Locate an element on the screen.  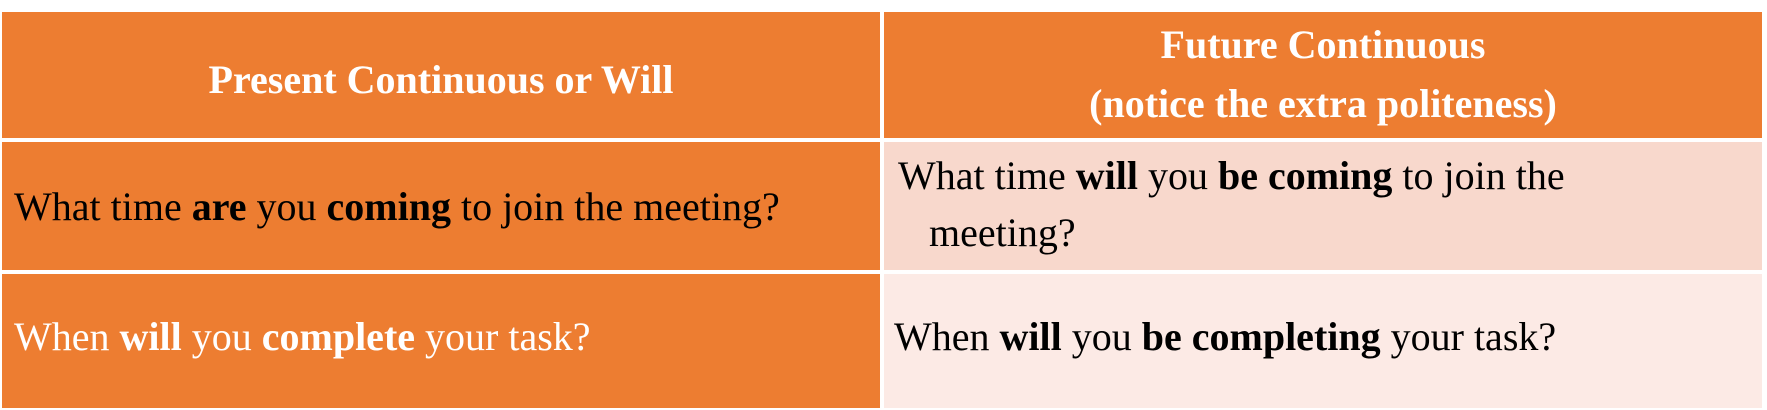
bold-verb: complete is located at coordinates (338, 336).